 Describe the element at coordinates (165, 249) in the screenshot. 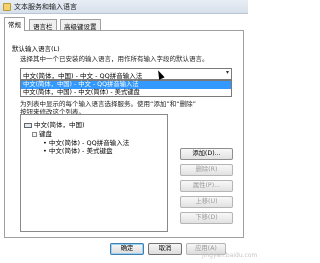

I see `cancel-button: 取消` at that location.